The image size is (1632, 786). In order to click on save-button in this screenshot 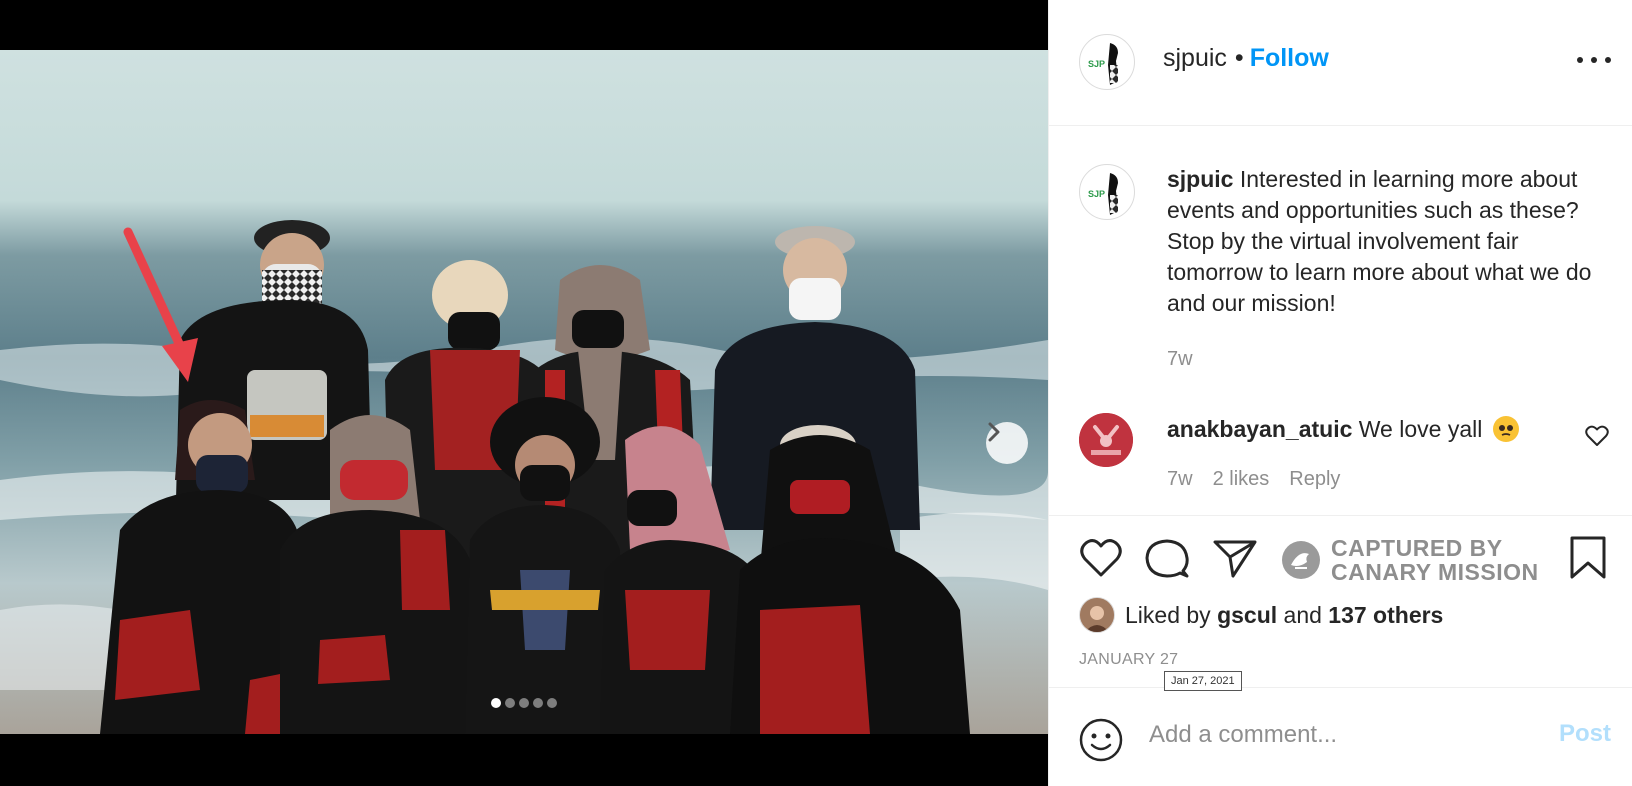, I will do `click(1588, 560)`.